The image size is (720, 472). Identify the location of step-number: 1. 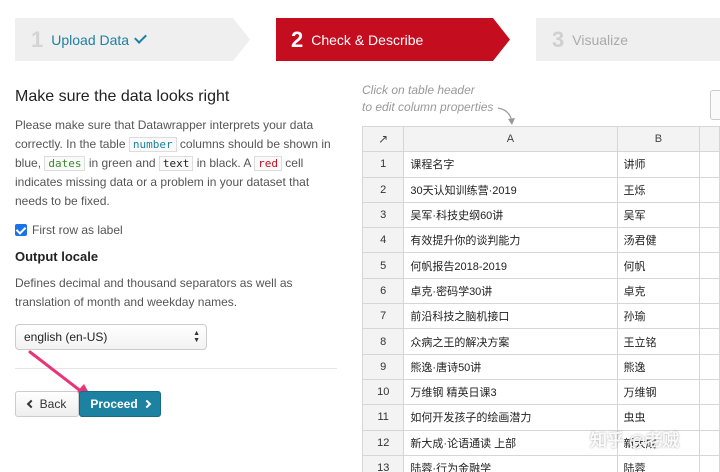
(37, 39).